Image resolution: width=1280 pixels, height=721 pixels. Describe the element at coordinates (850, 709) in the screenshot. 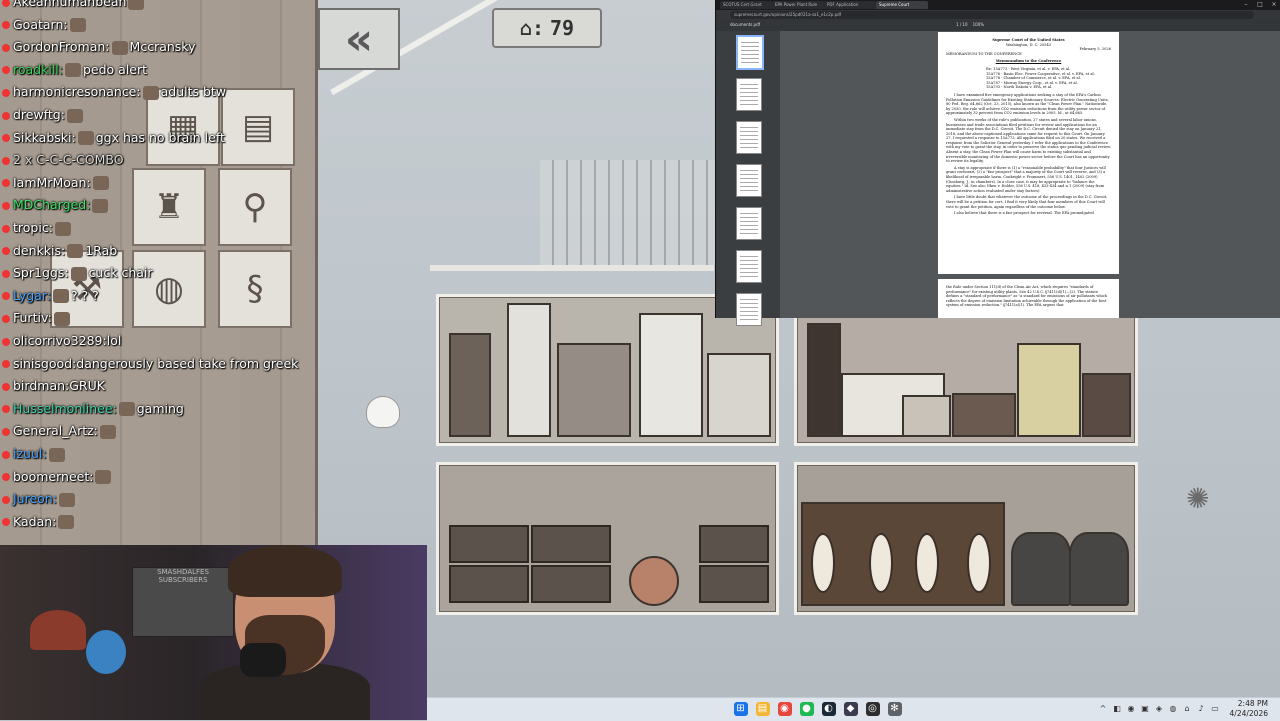

I see `twitch-icon: ◆` at that location.